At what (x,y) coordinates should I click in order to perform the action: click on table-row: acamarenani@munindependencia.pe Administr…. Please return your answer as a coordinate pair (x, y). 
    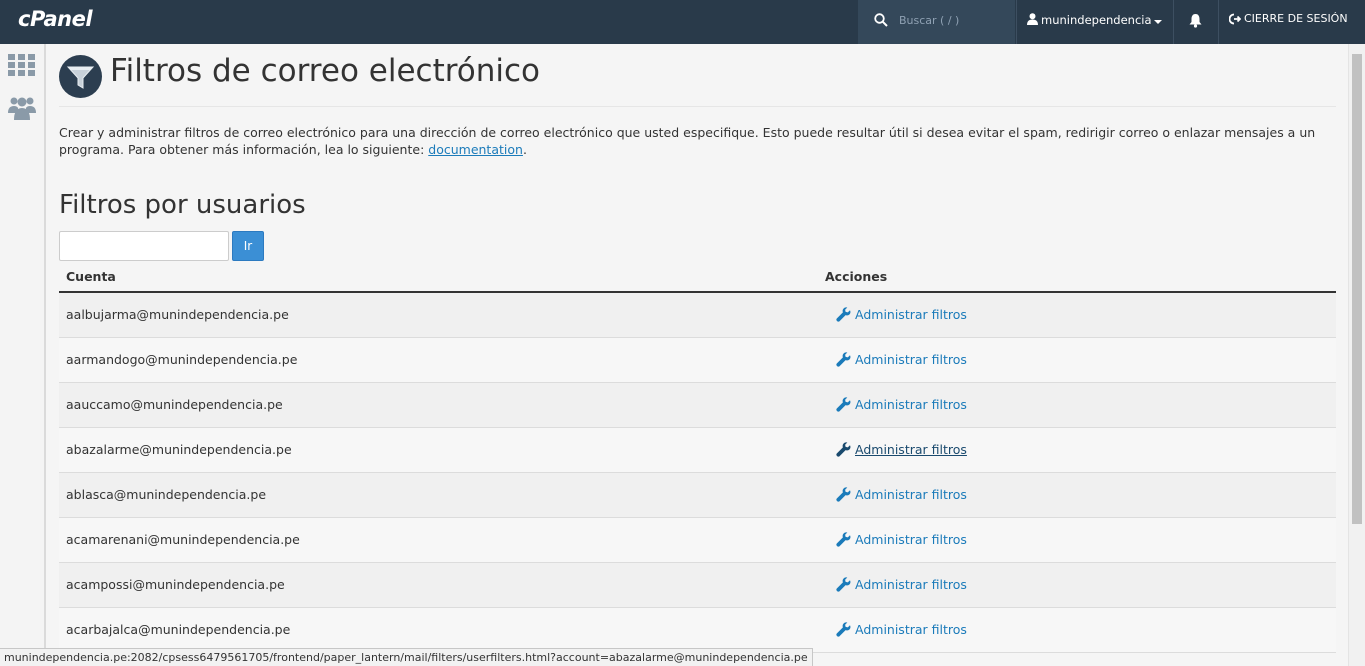
    Looking at the image, I should click on (697, 540).